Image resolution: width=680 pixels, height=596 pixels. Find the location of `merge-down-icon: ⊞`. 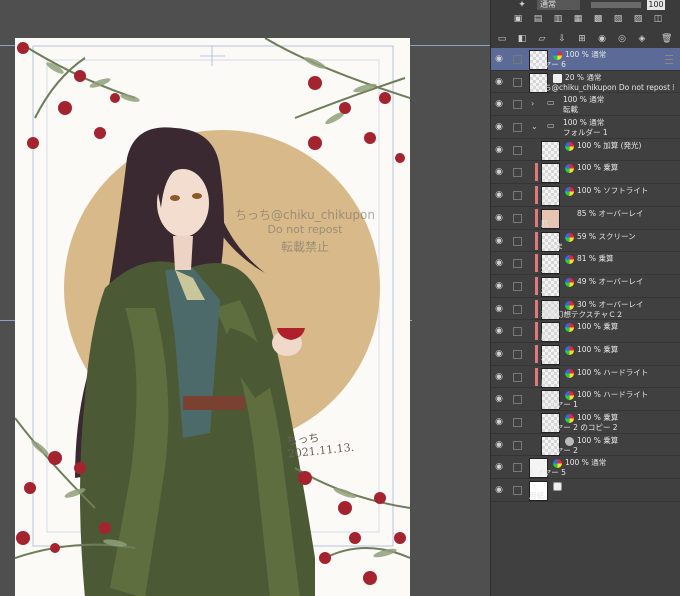

merge-down-icon: ⊞ is located at coordinates (582, 39).